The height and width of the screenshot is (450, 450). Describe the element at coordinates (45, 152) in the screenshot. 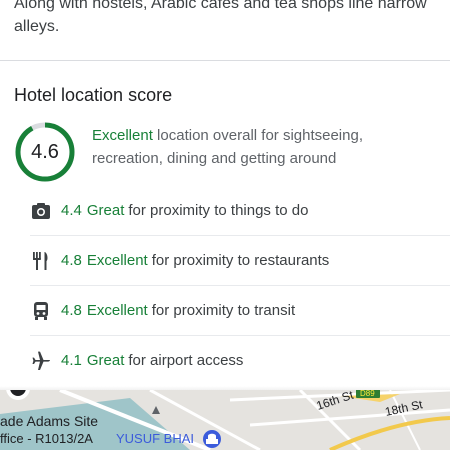

I see `overall-score-value: 4.6` at that location.